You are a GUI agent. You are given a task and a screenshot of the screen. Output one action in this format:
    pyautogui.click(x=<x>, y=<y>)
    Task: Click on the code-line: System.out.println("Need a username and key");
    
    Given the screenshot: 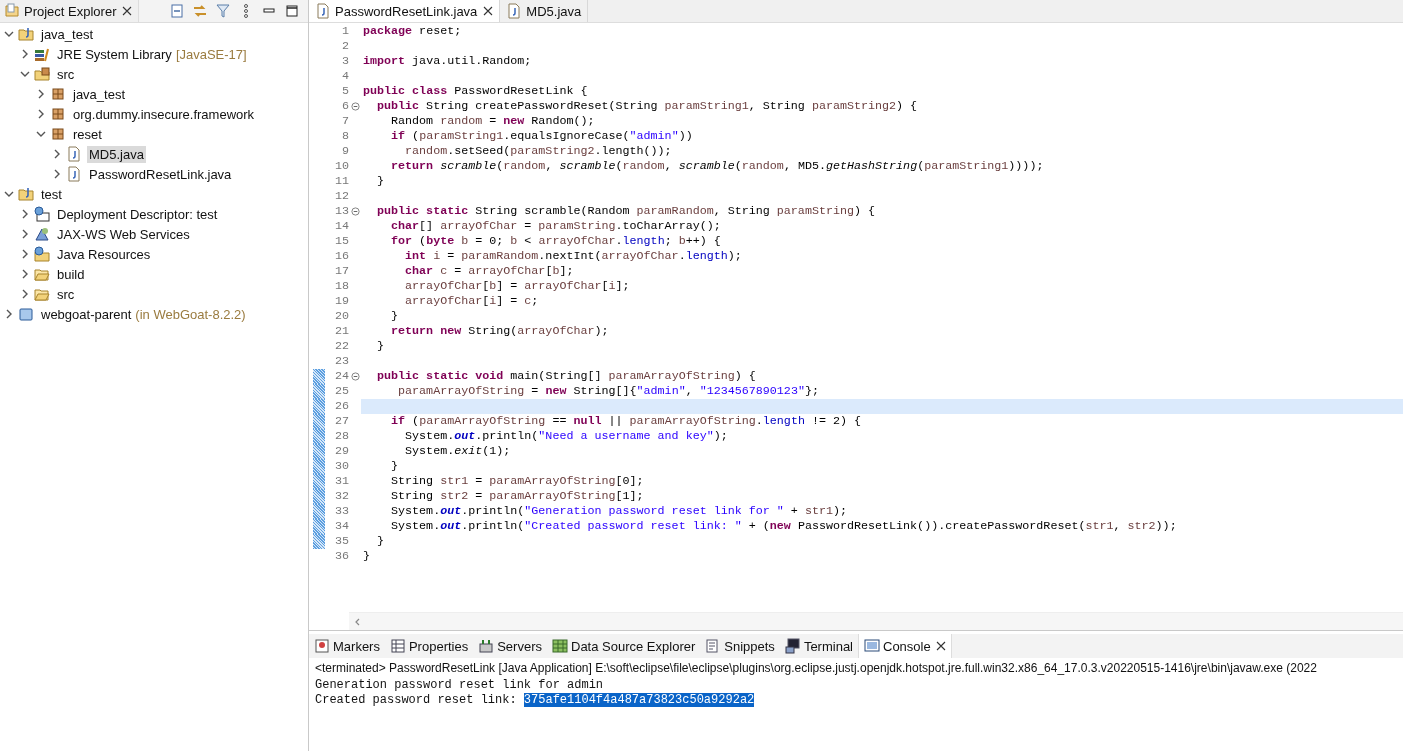 What is the action you would take?
    pyautogui.click(x=566, y=436)
    